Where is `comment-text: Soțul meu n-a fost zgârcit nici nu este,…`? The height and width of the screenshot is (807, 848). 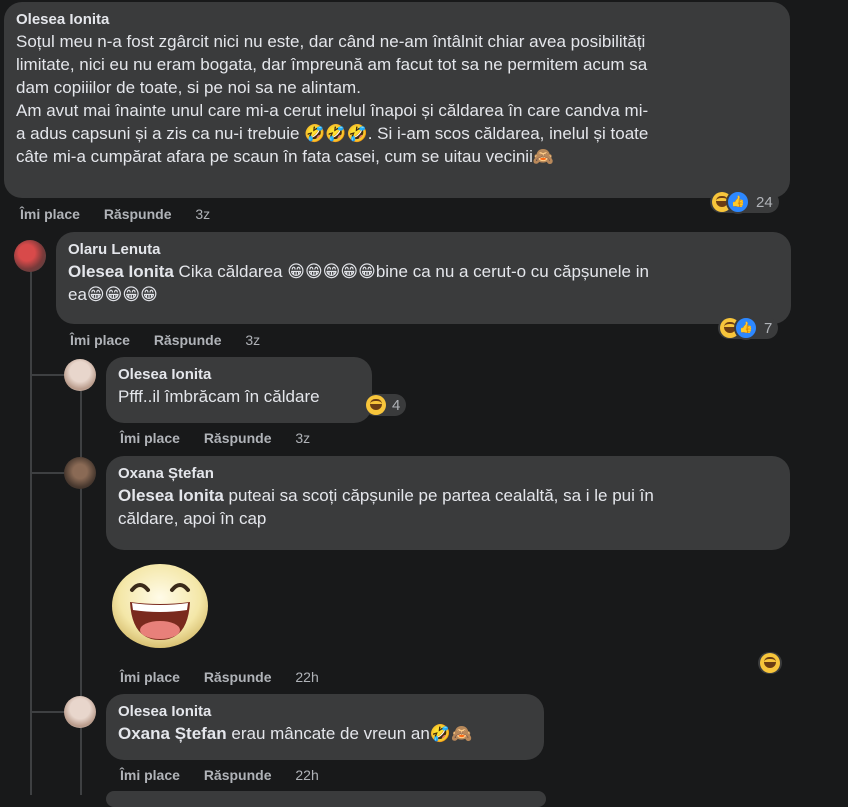
comment-text: Soțul meu n-a fost zgârcit nici nu este,… is located at coordinates (332, 99).